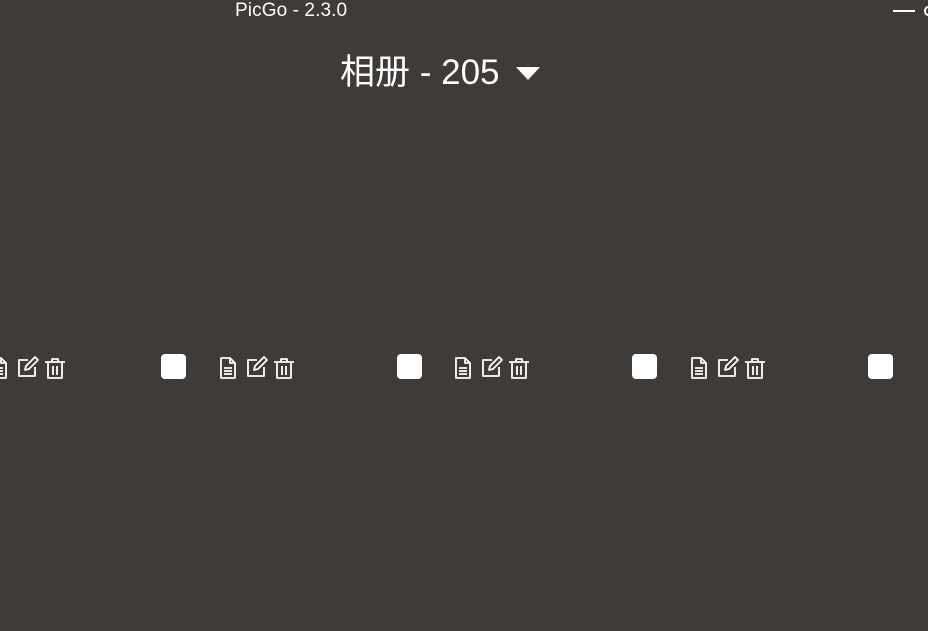 Image resolution: width=928 pixels, height=631 pixels. Describe the element at coordinates (464, 12) in the screenshot. I see `title-bar: PicGo - 2.3.0` at that location.